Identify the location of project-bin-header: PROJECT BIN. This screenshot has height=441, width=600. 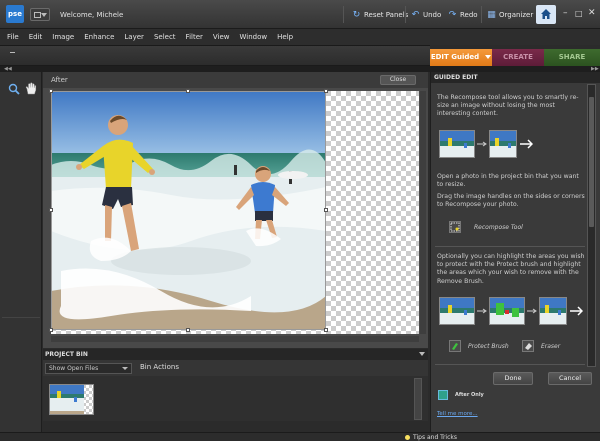
(235, 354).